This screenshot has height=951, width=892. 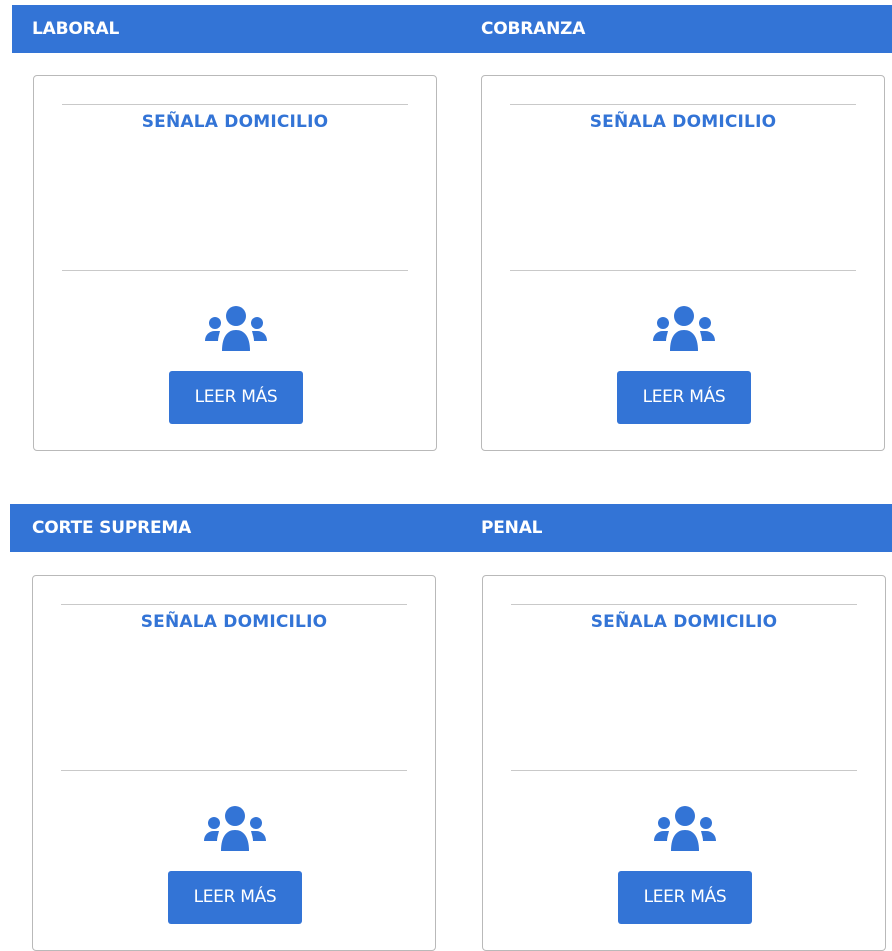 I want to click on section-title-cobranza: COBRANZA, so click(x=533, y=29).